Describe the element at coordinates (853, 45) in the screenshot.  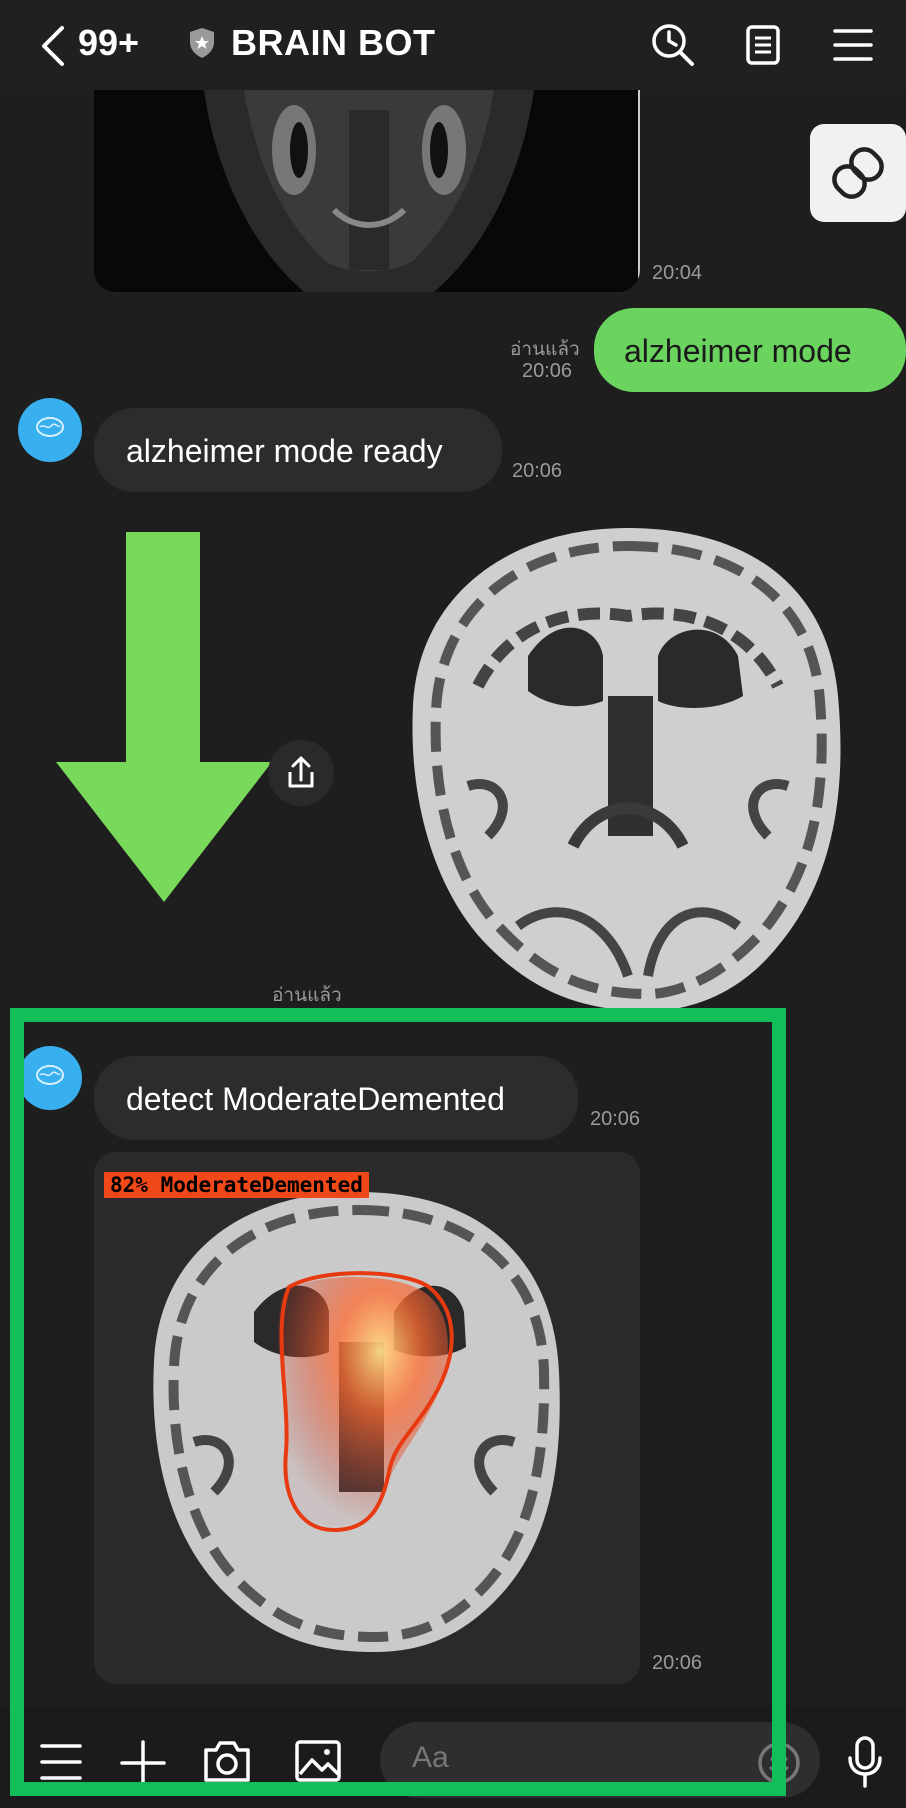
I see `menu-icon` at that location.